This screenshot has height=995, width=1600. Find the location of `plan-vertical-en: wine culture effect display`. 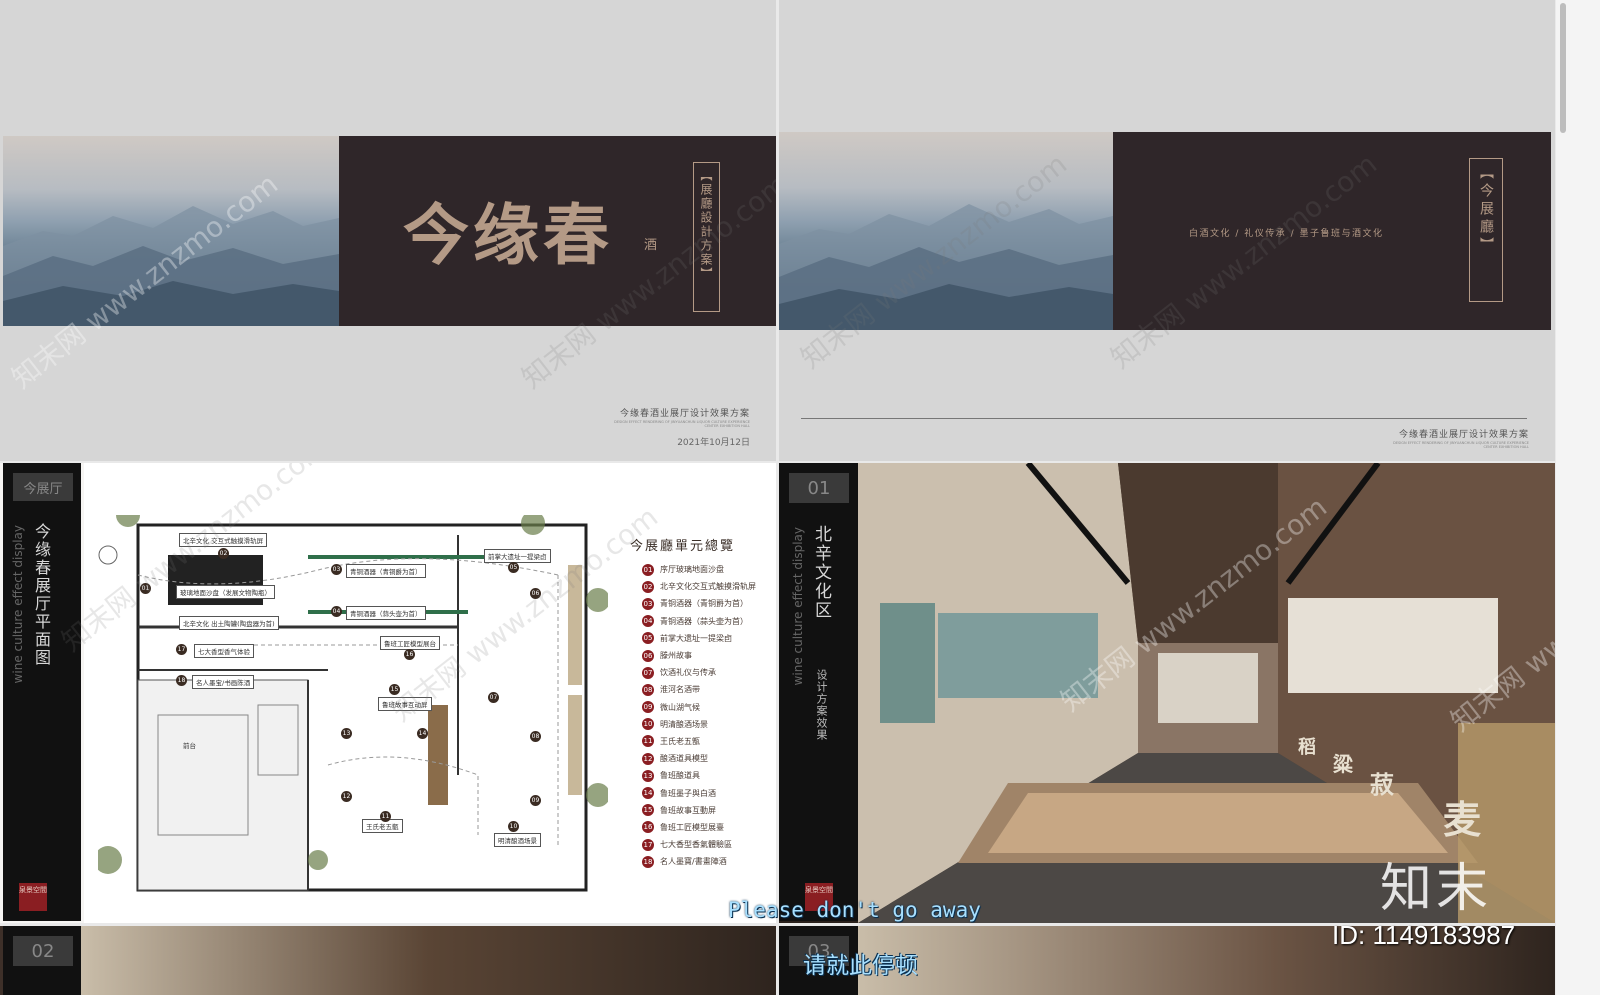

plan-vertical-en: wine culture effect display is located at coordinates (18, 604).